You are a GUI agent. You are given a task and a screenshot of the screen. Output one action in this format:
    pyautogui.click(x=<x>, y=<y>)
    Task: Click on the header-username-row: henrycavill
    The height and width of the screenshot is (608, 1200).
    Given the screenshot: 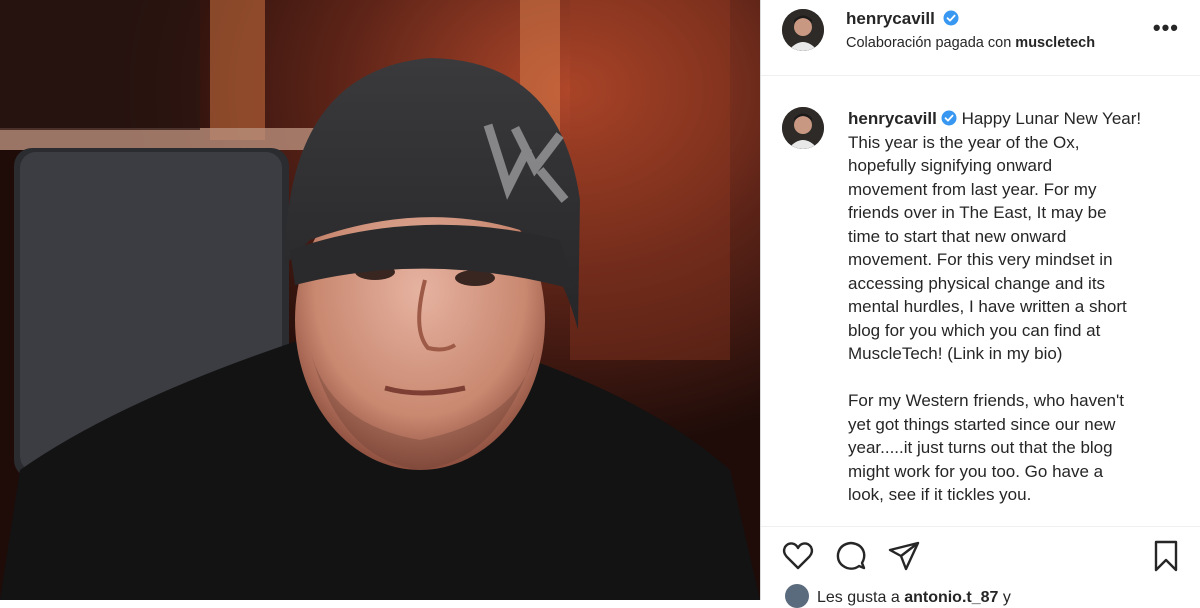 What is the action you would take?
    pyautogui.click(x=902, y=19)
    